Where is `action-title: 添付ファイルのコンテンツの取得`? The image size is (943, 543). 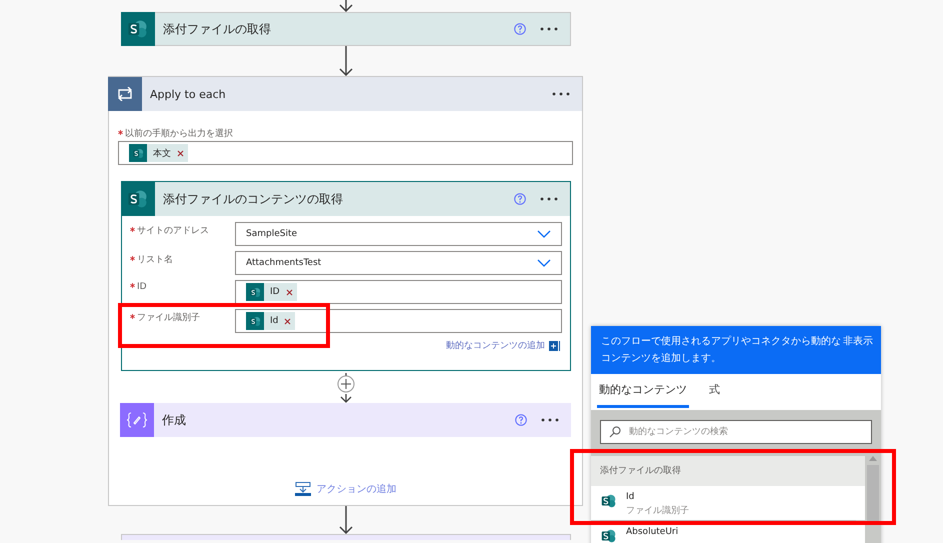 action-title: 添付ファイルのコンテンツの取得 is located at coordinates (253, 199).